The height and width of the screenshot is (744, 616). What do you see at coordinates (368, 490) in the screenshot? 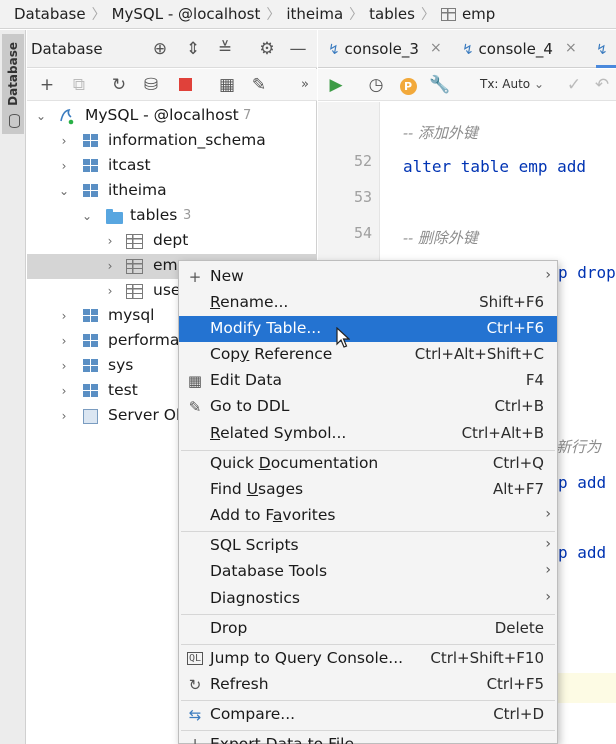
I see `menu-item-find-usages: Find Usages Alt+F7` at bounding box center [368, 490].